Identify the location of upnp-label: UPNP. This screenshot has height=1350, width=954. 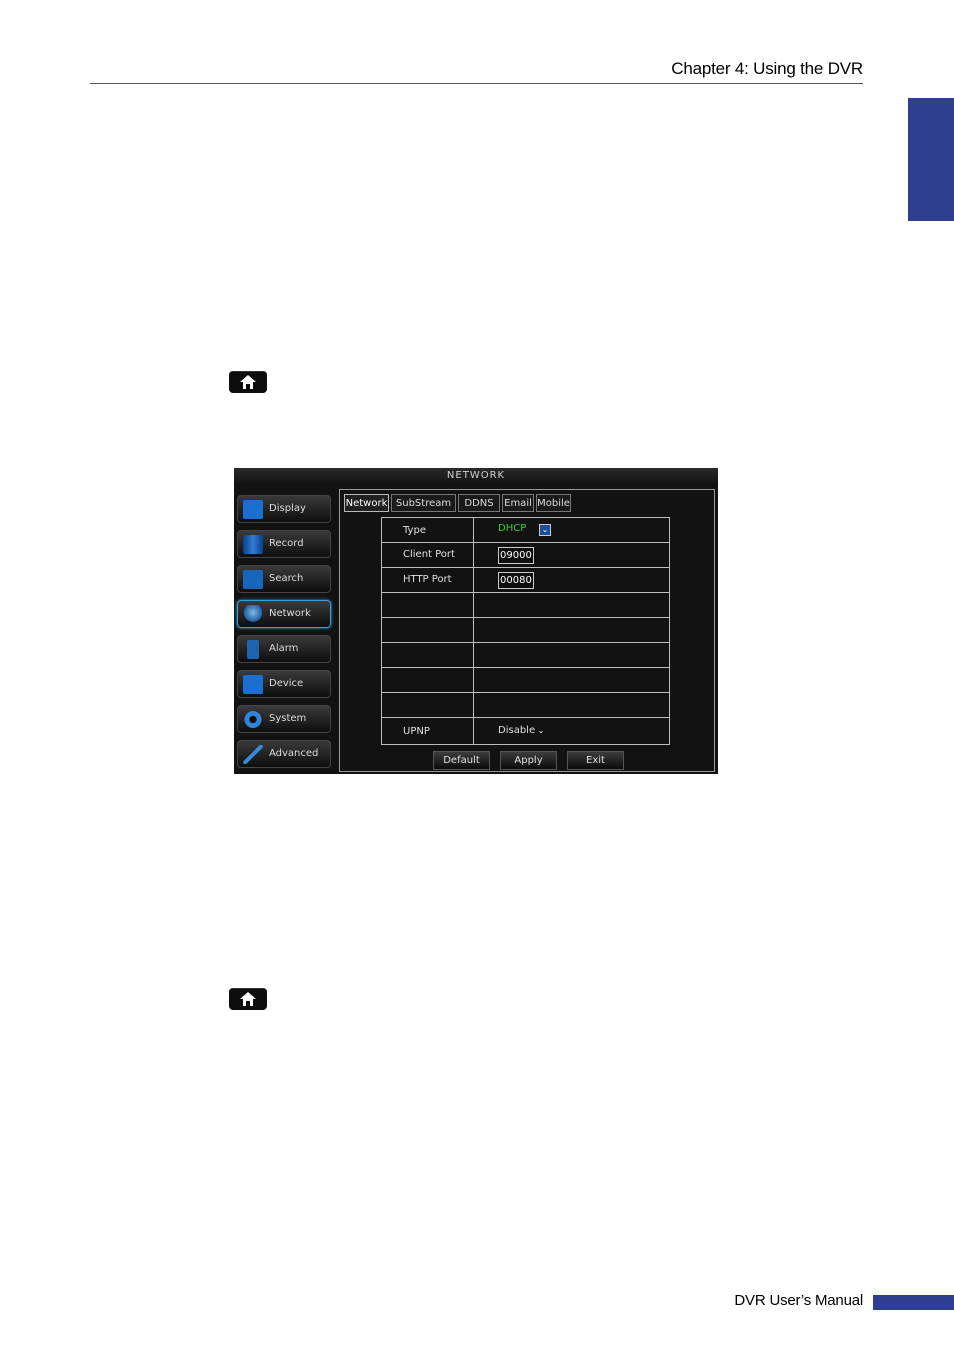
(416, 731).